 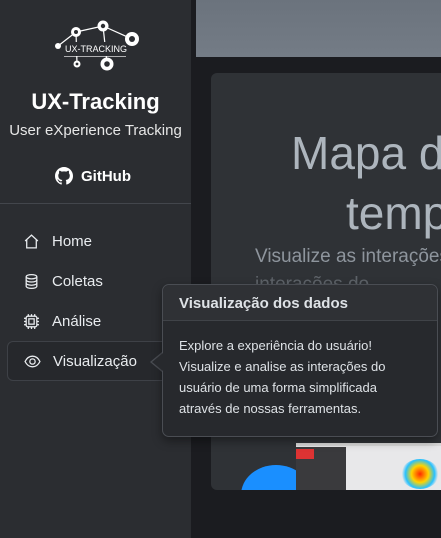 What do you see at coordinates (77, 281) in the screenshot?
I see `sidebar-item-label: Coletas` at bounding box center [77, 281].